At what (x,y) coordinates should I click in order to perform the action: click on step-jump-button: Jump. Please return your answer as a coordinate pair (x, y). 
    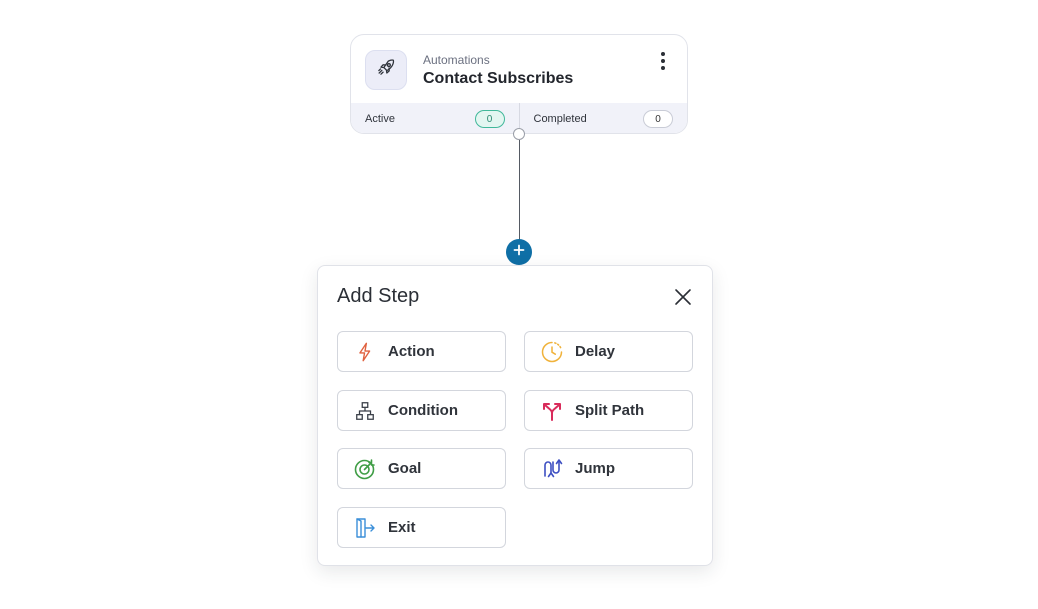
    Looking at the image, I should click on (608, 468).